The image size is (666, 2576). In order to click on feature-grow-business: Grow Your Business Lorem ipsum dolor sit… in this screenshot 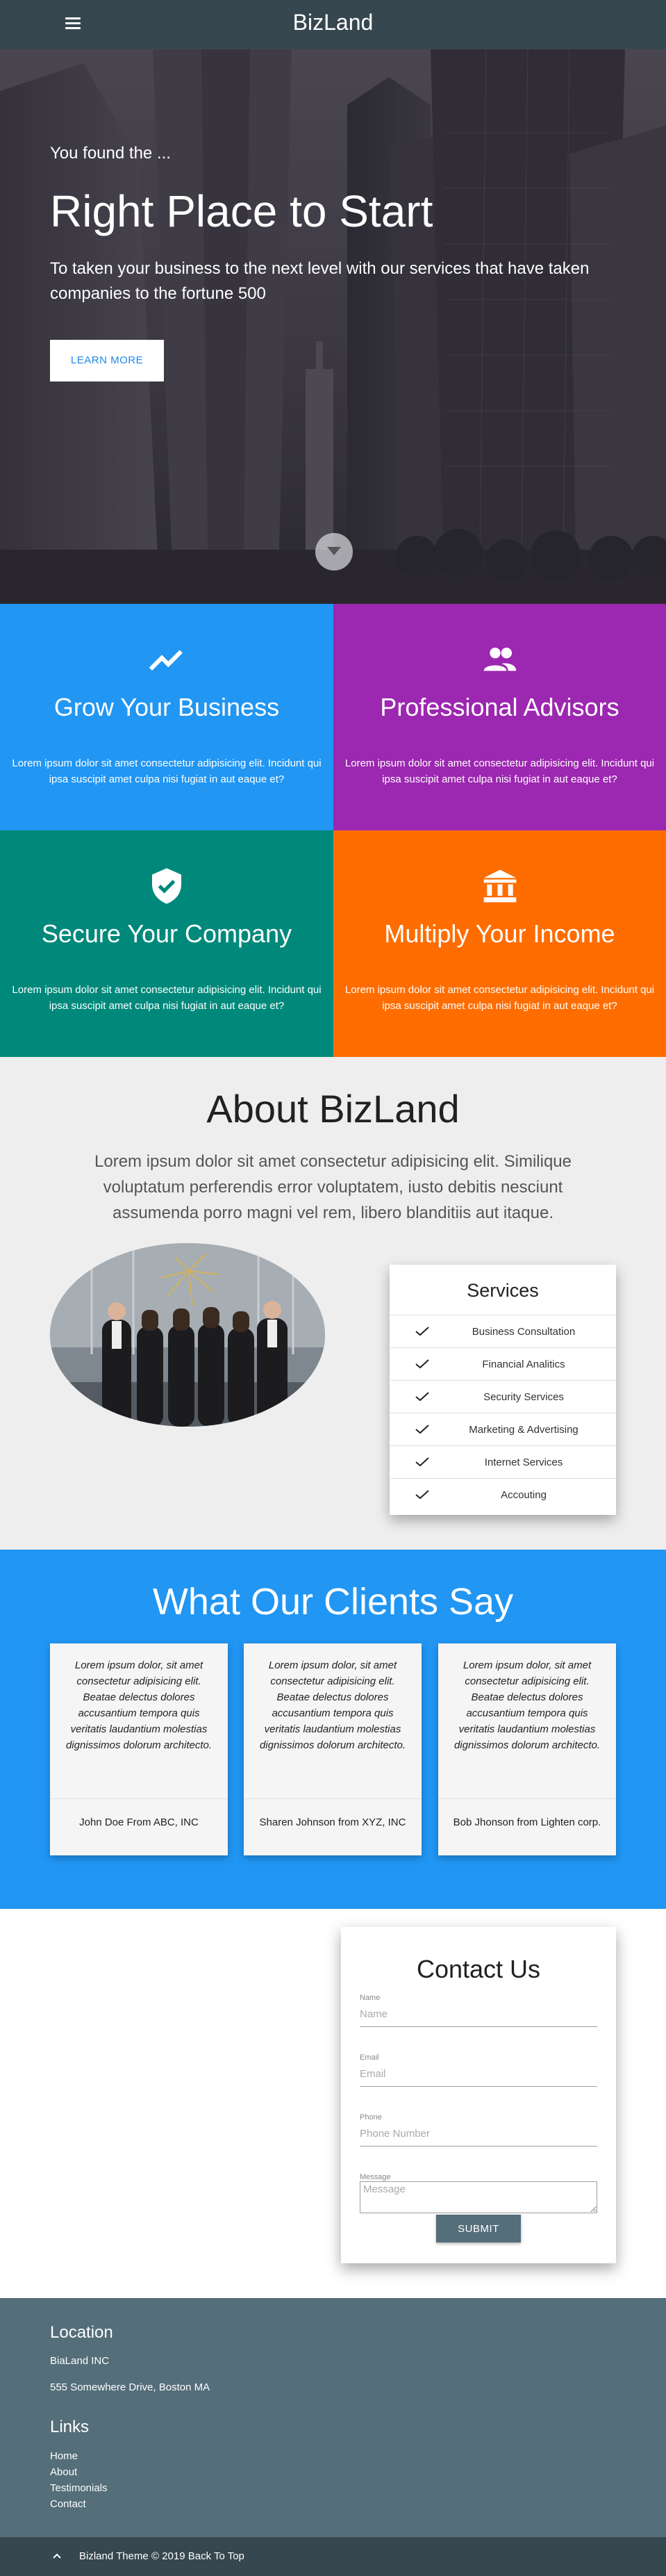, I will do `click(166, 717)`.